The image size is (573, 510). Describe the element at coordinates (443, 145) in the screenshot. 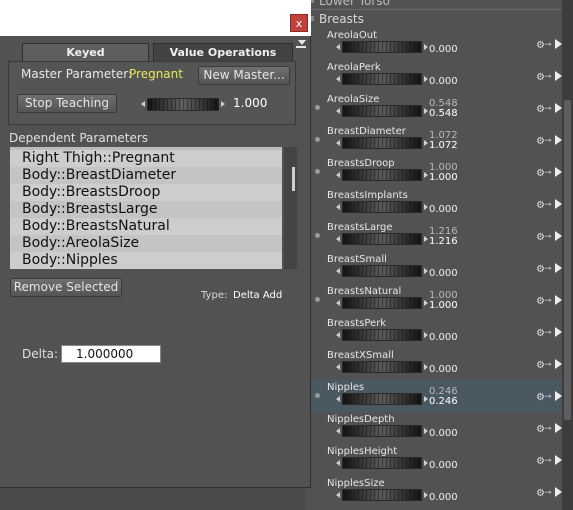

I see `parameter-value: 1.072` at that location.